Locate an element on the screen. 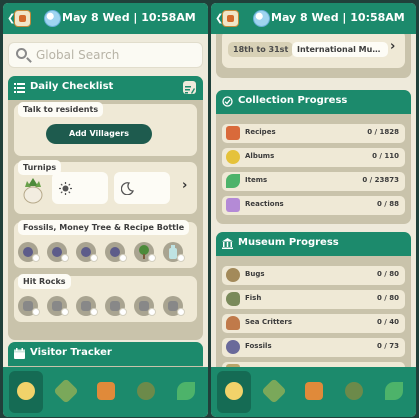 The image size is (419, 418). events-panel: 18th to 31st International Museum... › is located at coordinates (313, 56).